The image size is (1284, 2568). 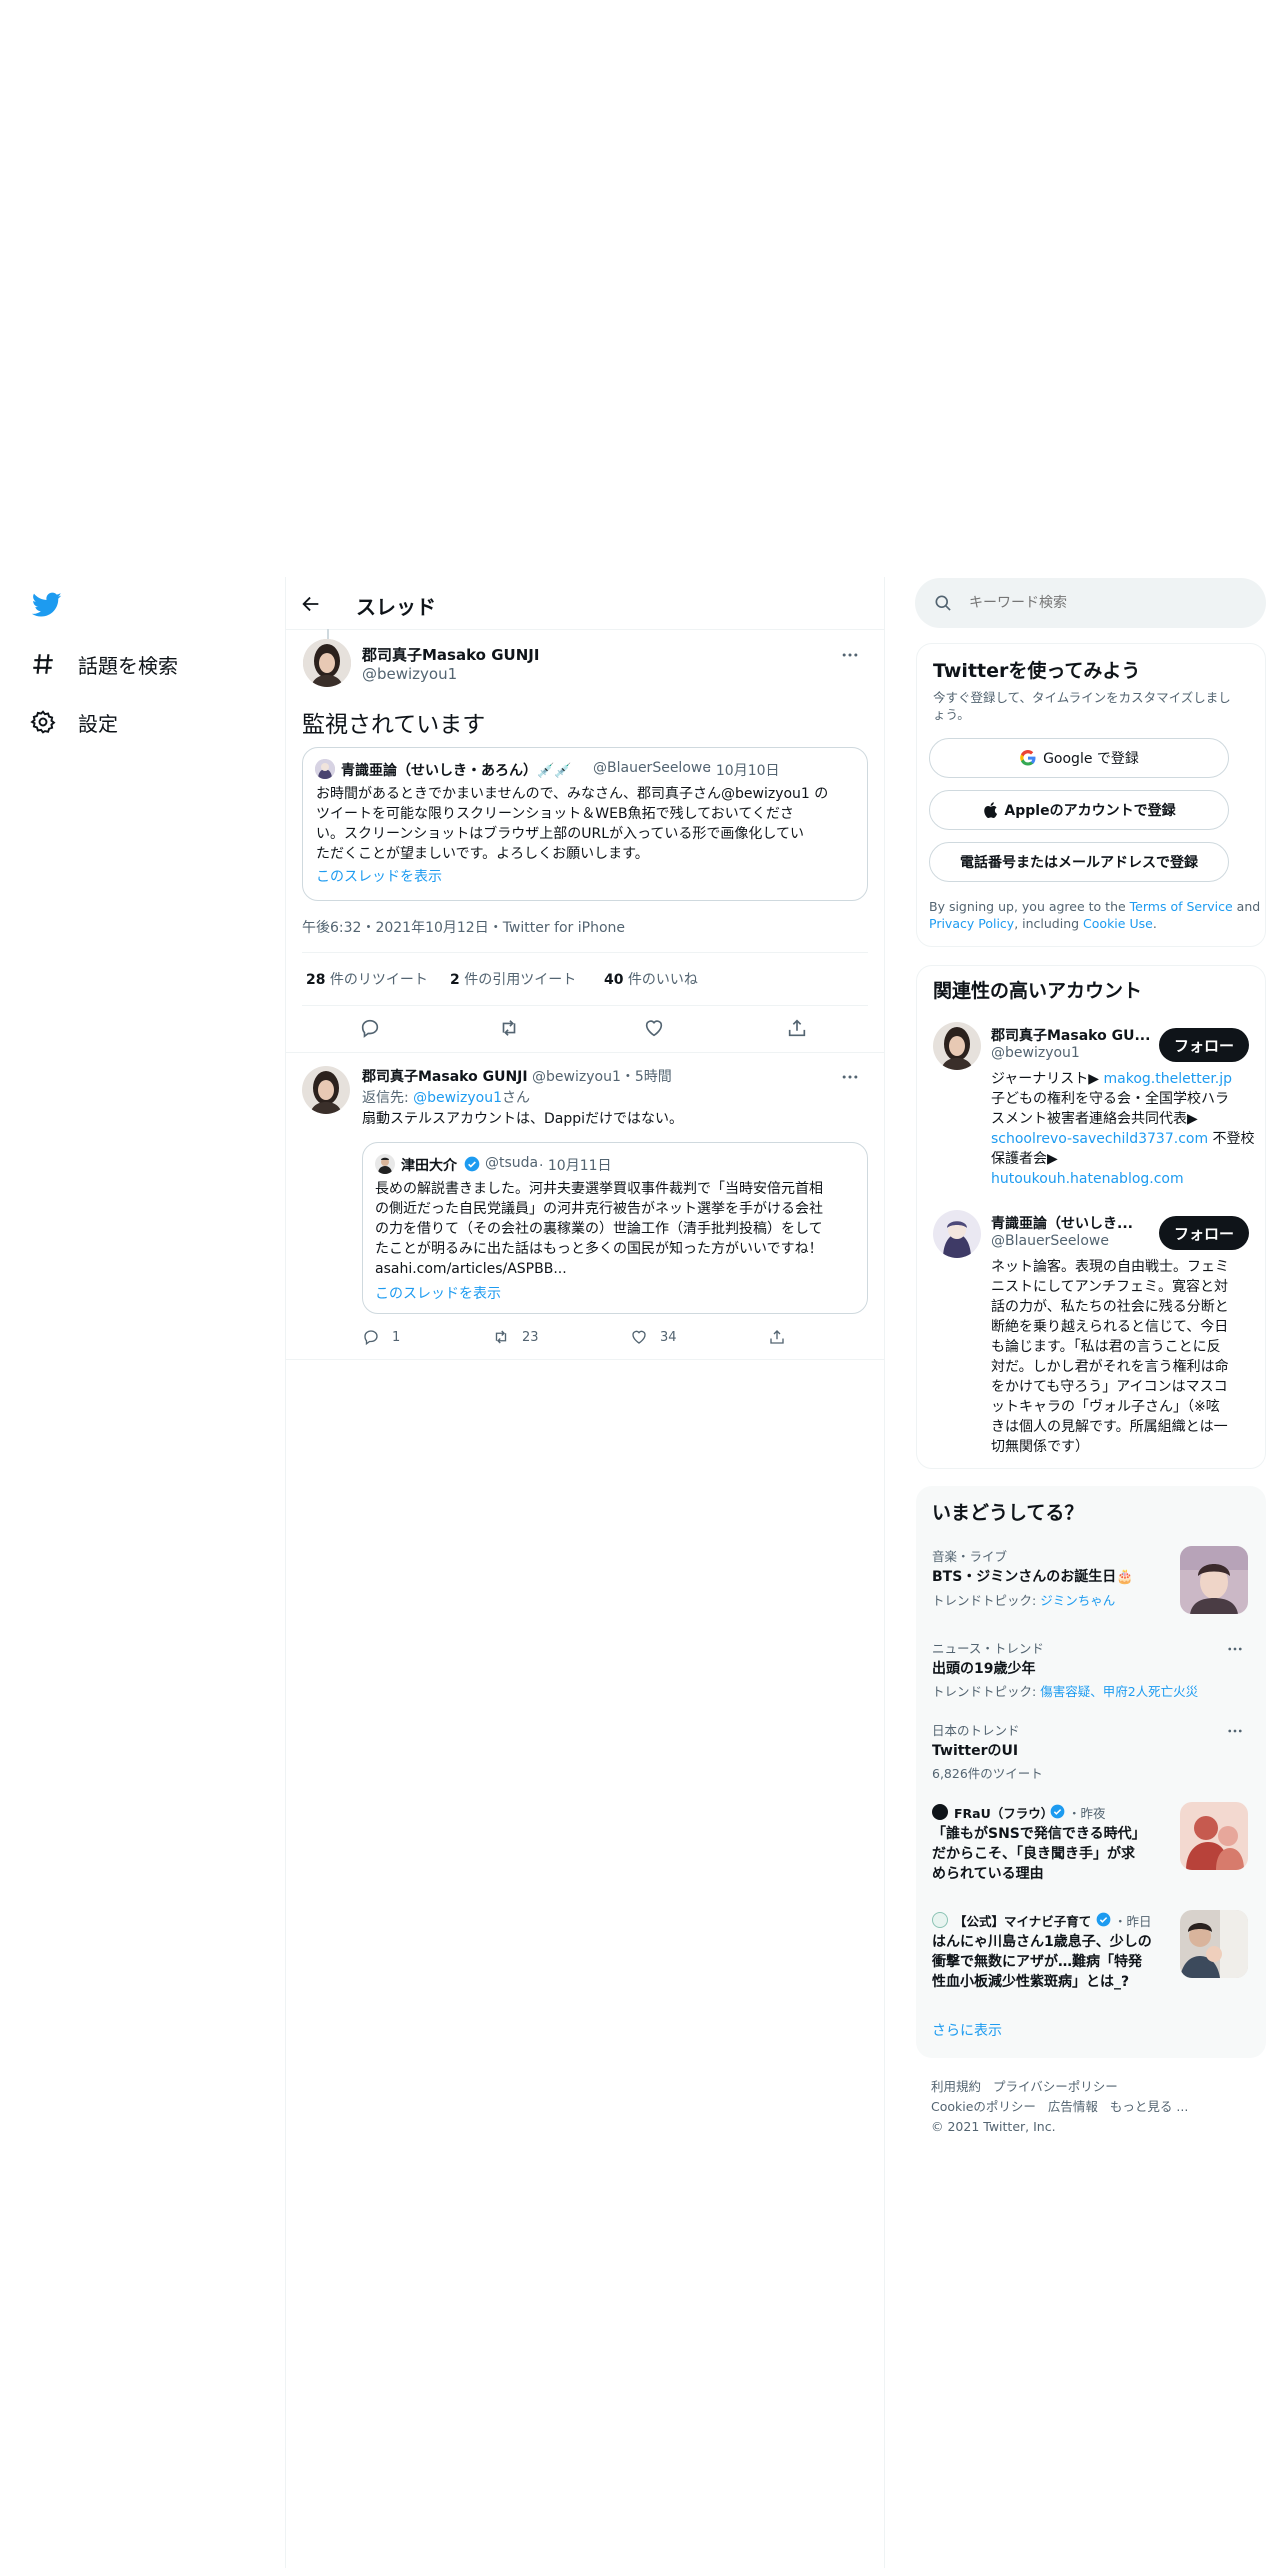 I want to click on like-count: 34, so click(x=668, y=1337).